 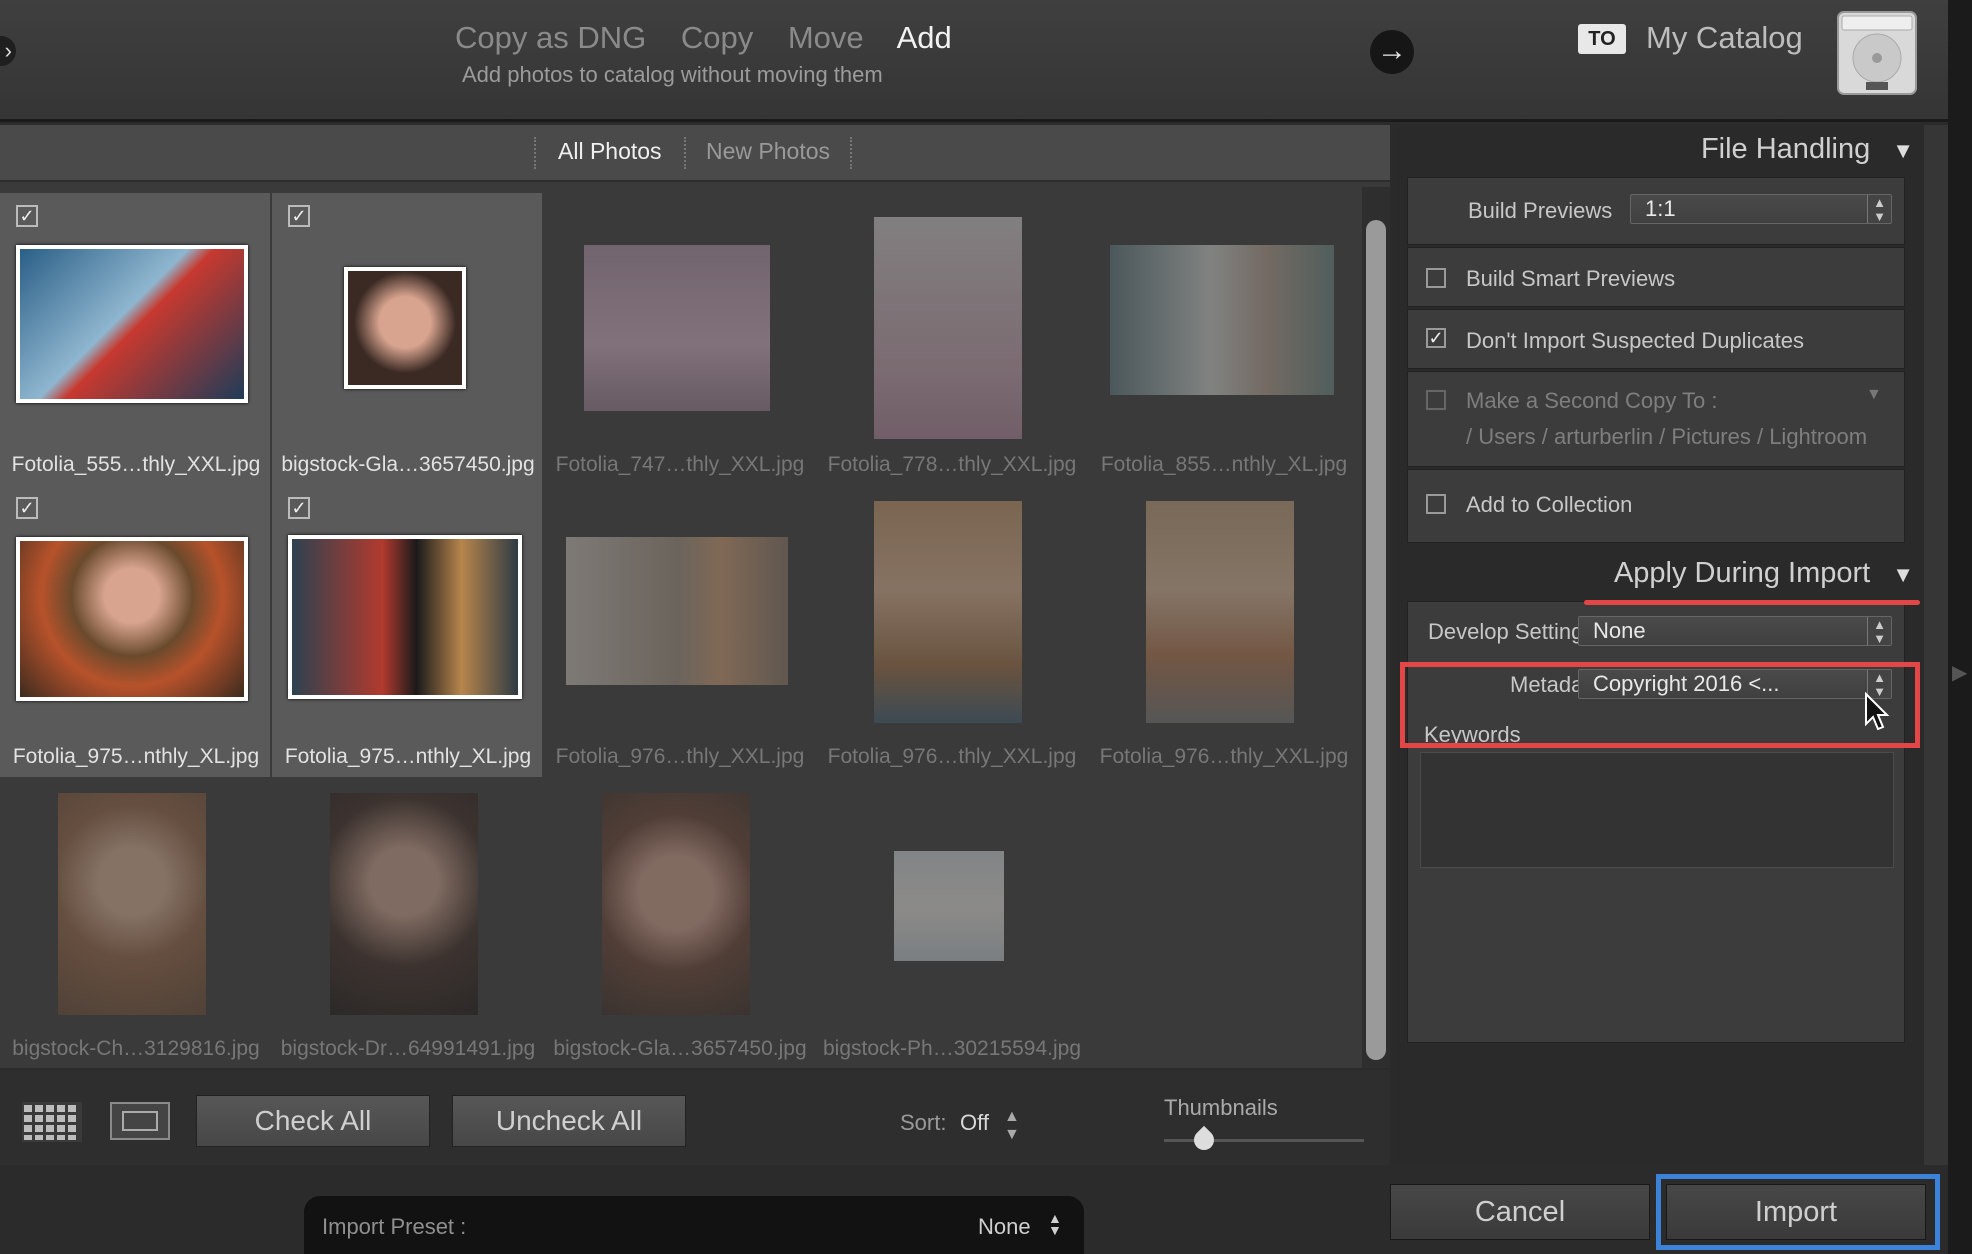 I want to click on panel-edge, so click(x=1936, y=645).